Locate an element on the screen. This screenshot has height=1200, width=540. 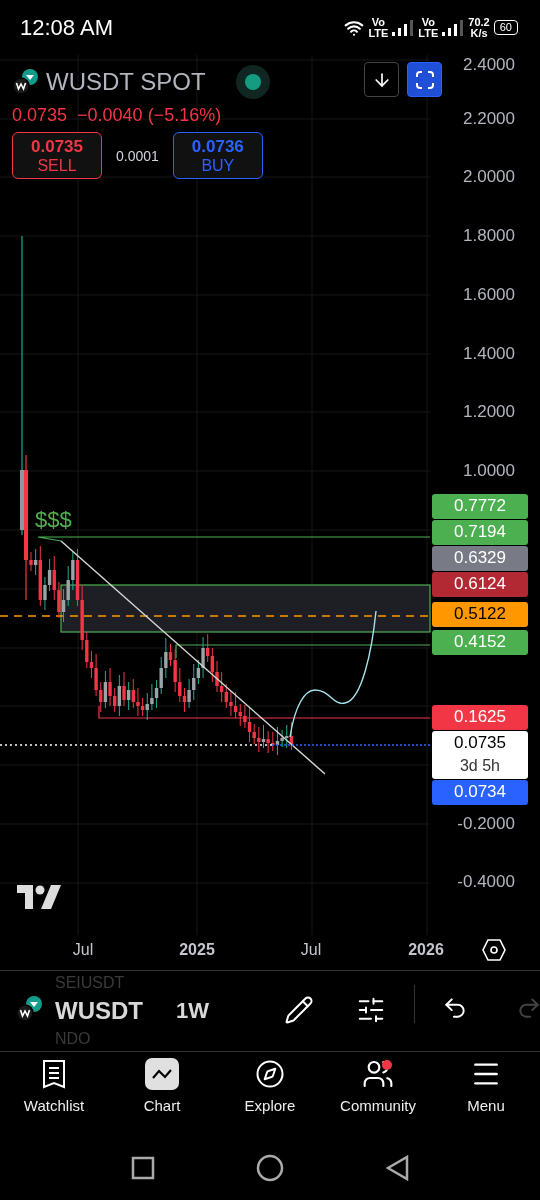
chart-brand-logo-icon is located at coordinates (40, 897).